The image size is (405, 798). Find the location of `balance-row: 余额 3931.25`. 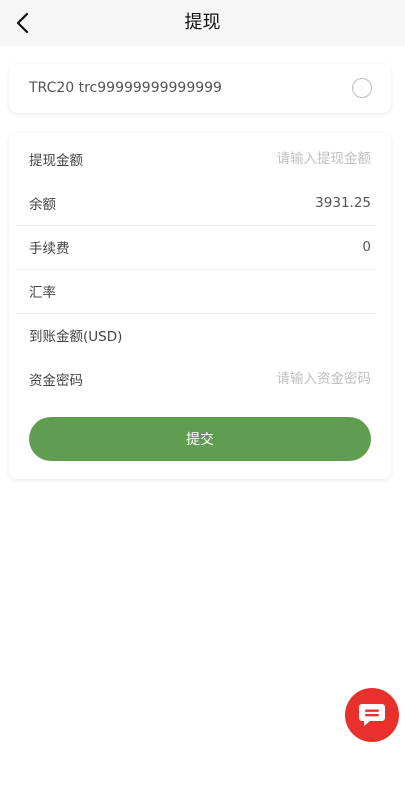

balance-row: 余额 3931.25 is located at coordinates (200, 203).